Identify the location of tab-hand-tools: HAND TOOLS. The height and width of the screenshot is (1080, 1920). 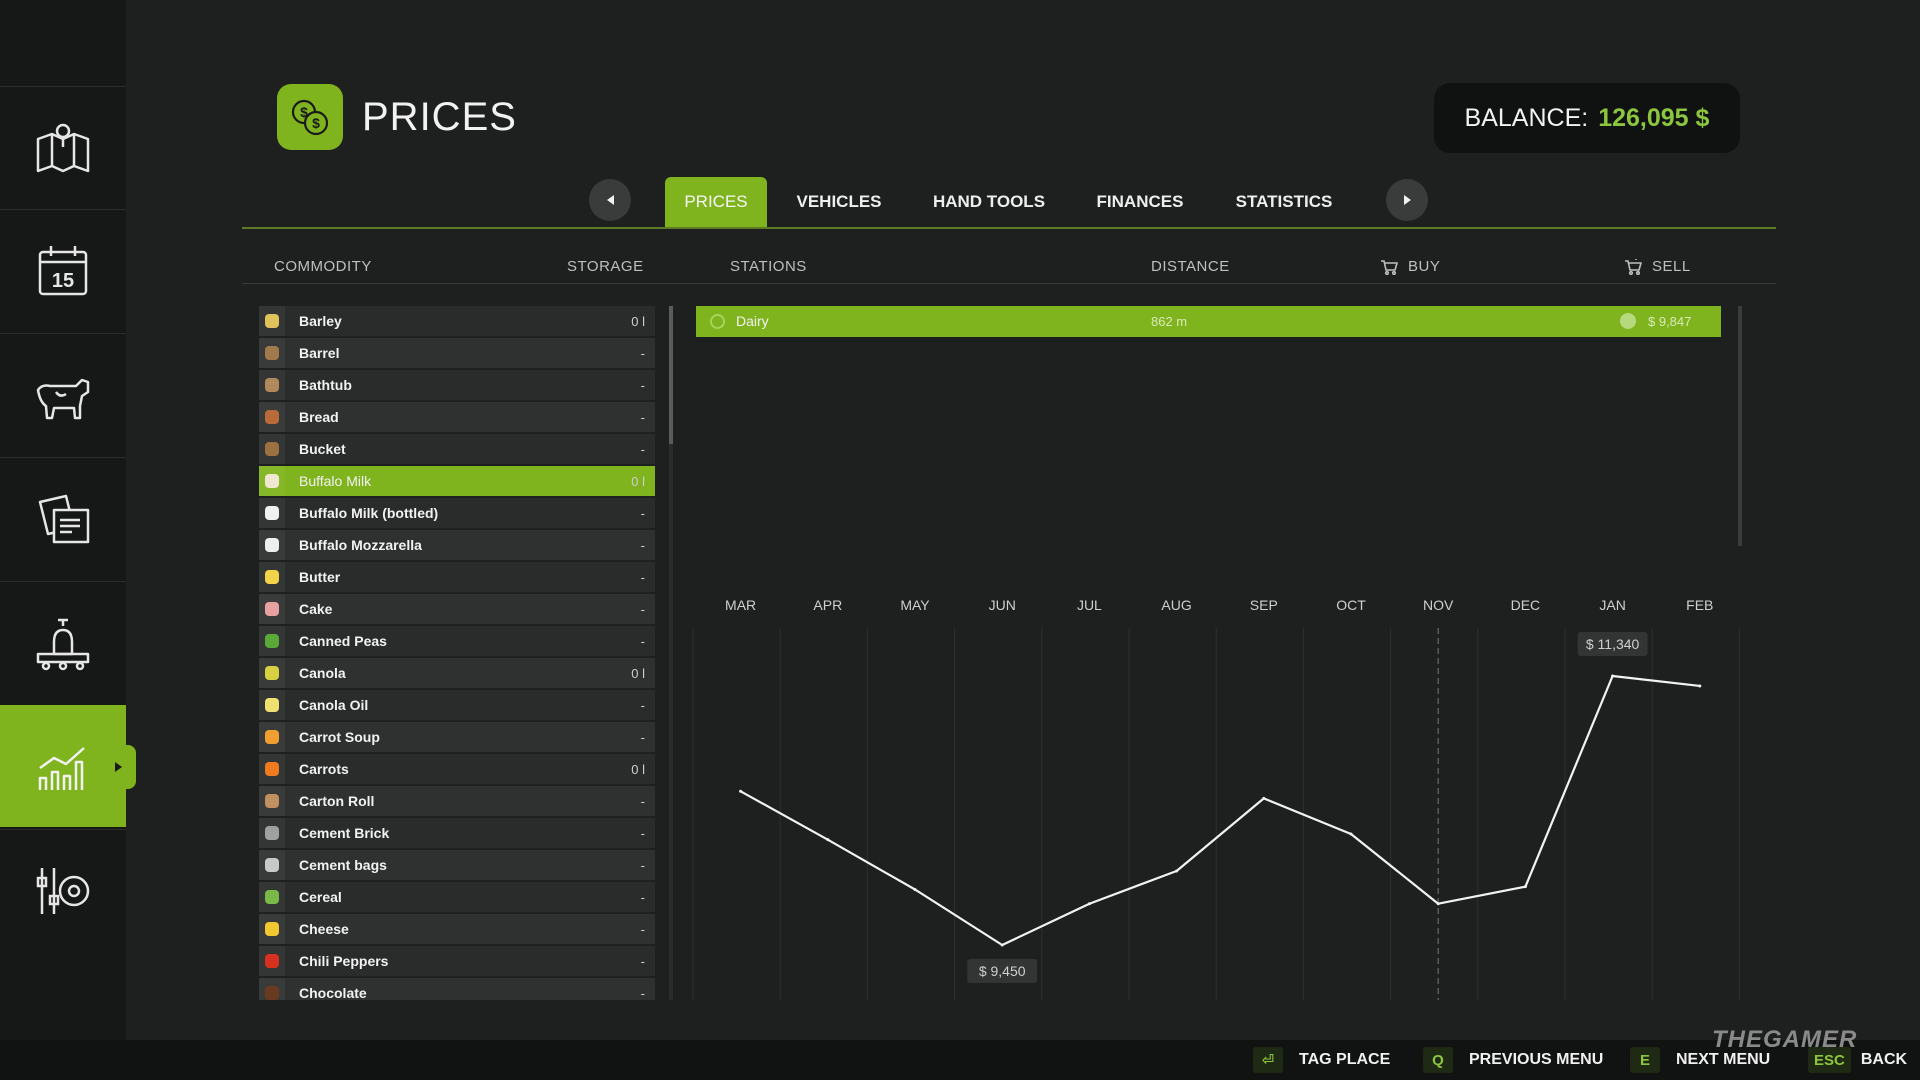
(989, 202).